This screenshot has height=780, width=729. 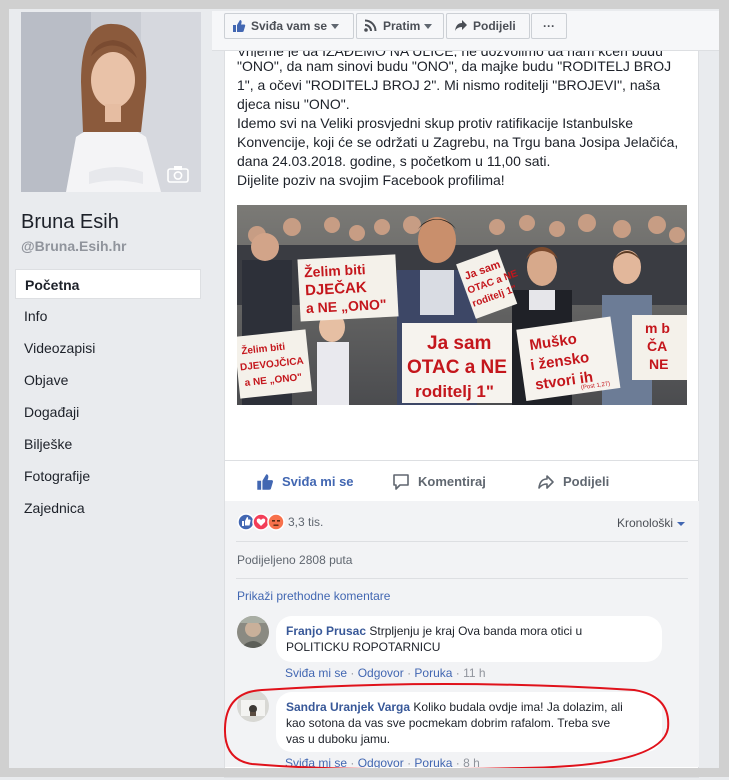 What do you see at coordinates (108, 380) in the screenshot?
I see `nav-item-objave: Objave` at bounding box center [108, 380].